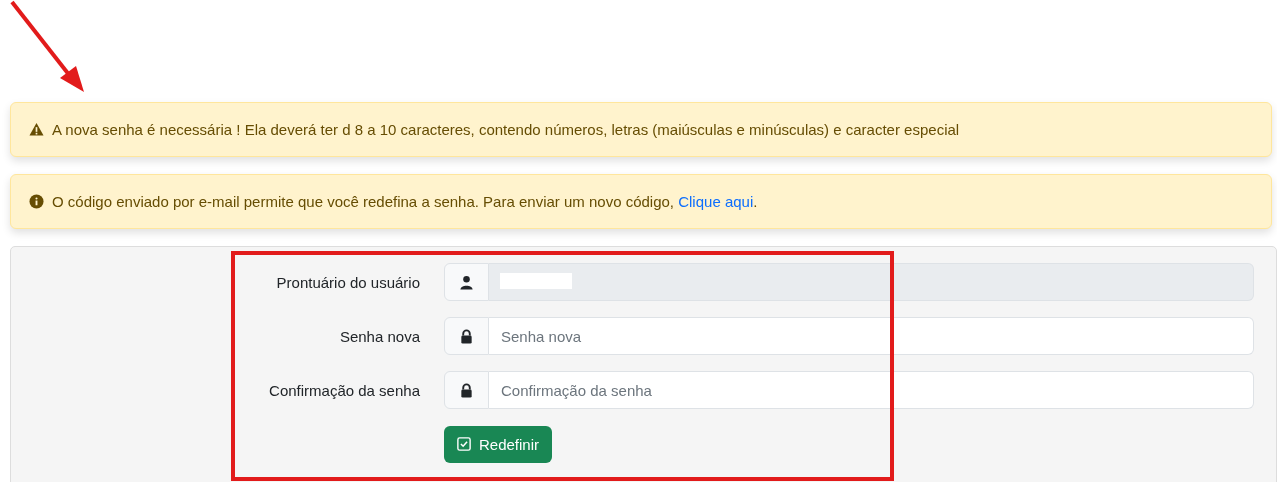 The width and height of the screenshot is (1277, 482). What do you see at coordinates (498, 444) in the screenshot?
I see `submit-button: Redefinir` at bounding box center [498, 444].